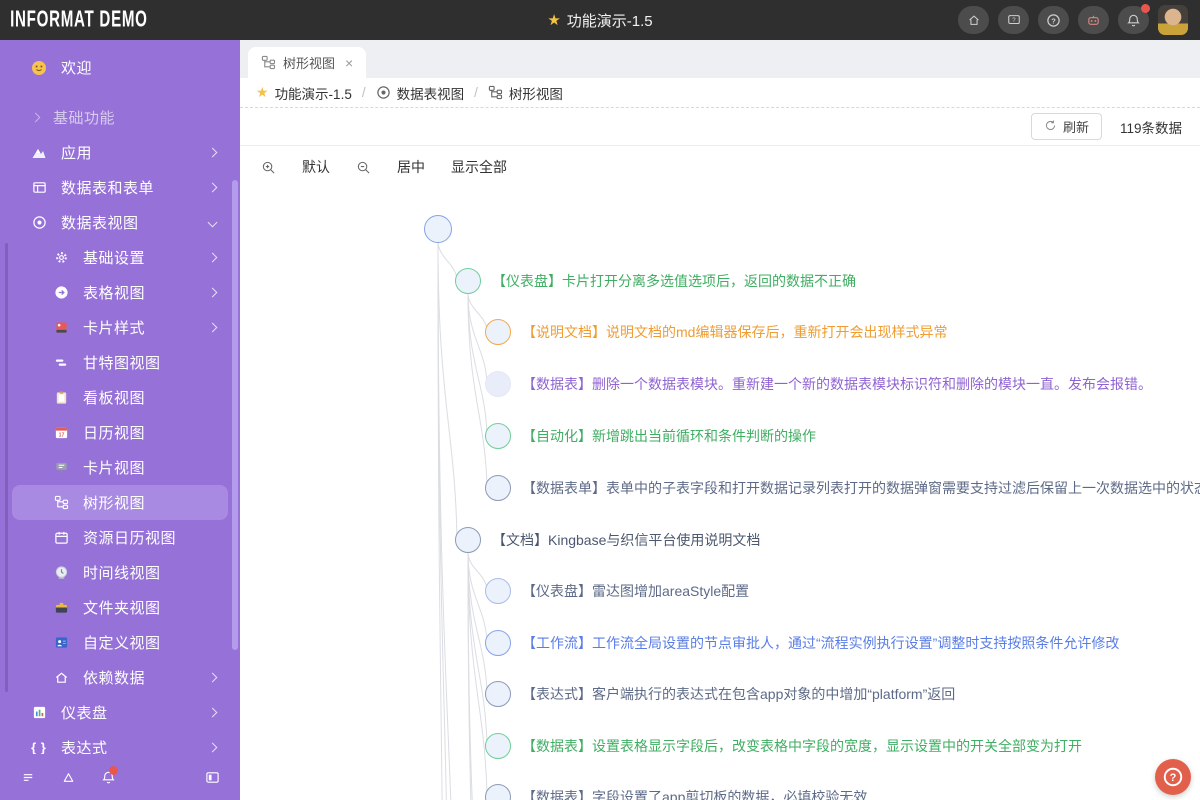  I want to click on tree-view-icon, so click(495, 92).